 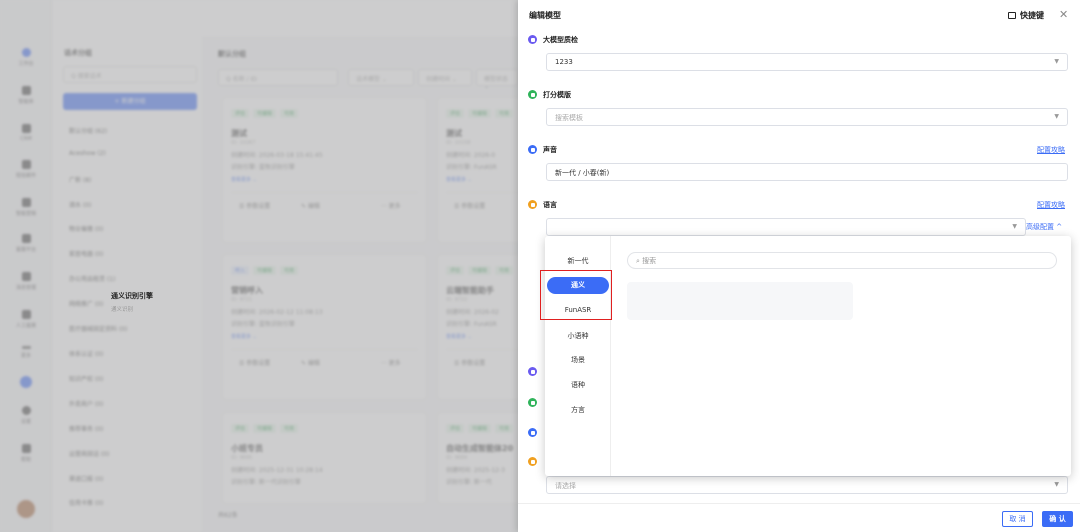 What do you see at coordinates (807, 172) in the screenshot?
I see `voice-field: 新一代 / 小春(新)` at bounding box center [807, 172].